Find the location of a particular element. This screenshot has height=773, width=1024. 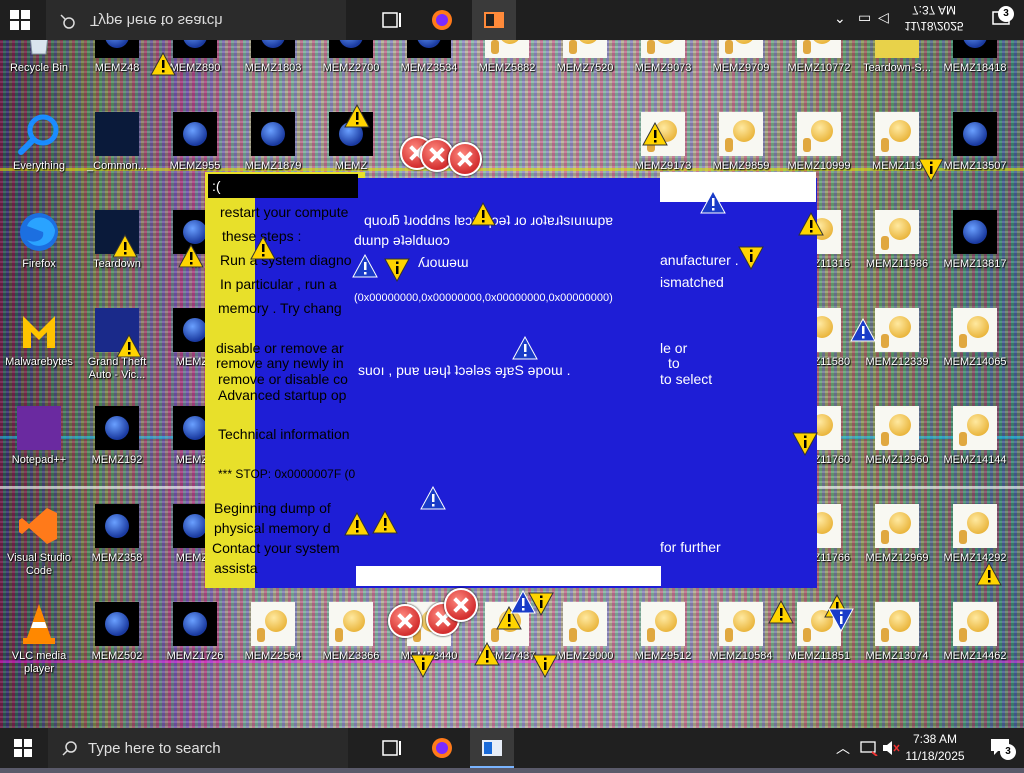

desktop-icon-memz12969: MEMZ12969 is located at coordinates (897, 549).